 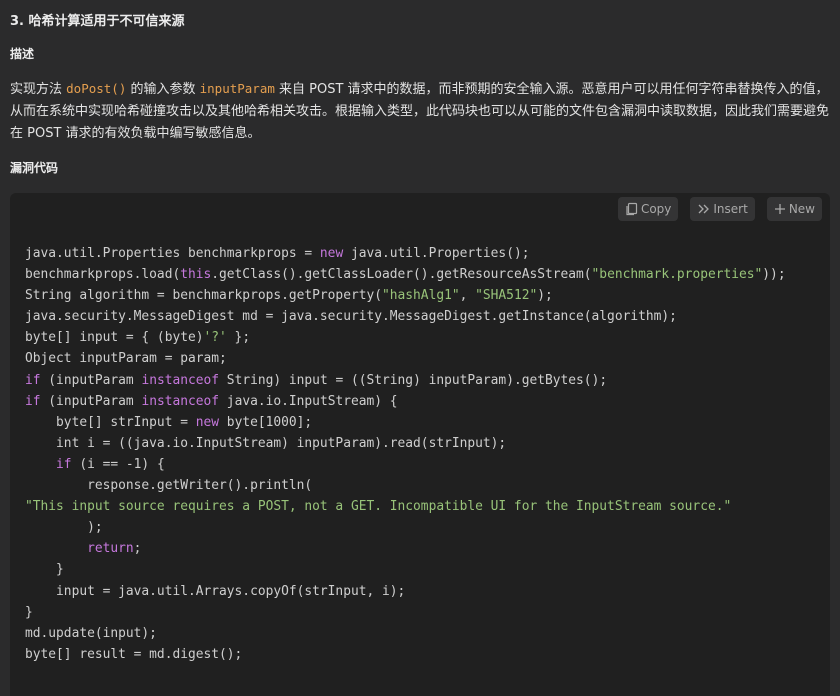 I want to click on new-button: New, so click(x=794, y=209).